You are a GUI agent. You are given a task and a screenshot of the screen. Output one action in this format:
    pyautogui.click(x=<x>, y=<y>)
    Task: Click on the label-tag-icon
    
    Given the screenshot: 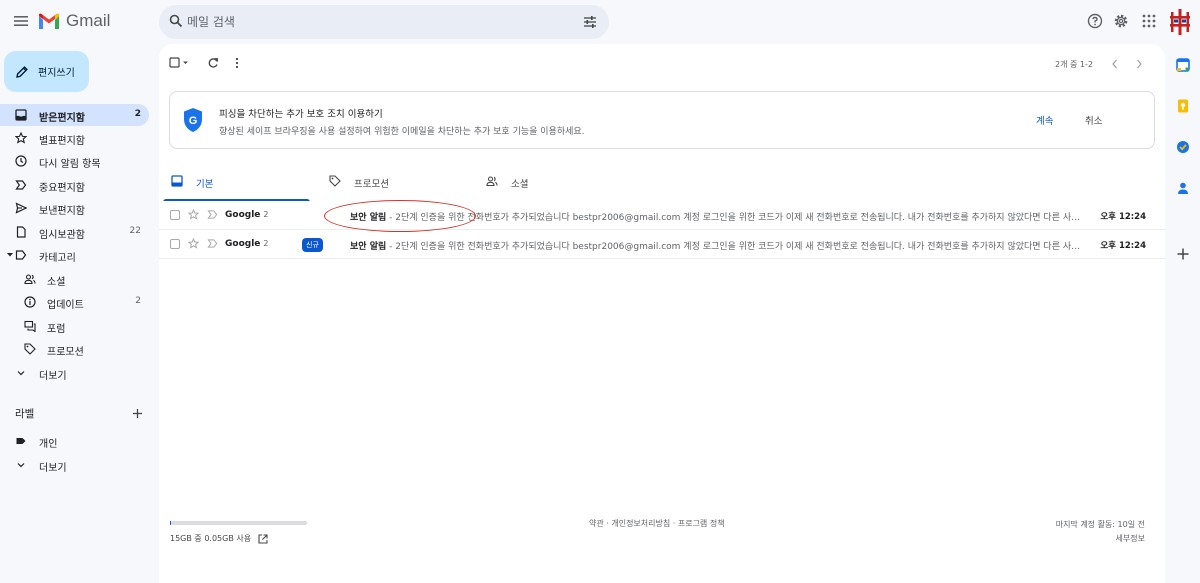 What is the action you would take?
    pyautogui.click(x=21, y=441)
    